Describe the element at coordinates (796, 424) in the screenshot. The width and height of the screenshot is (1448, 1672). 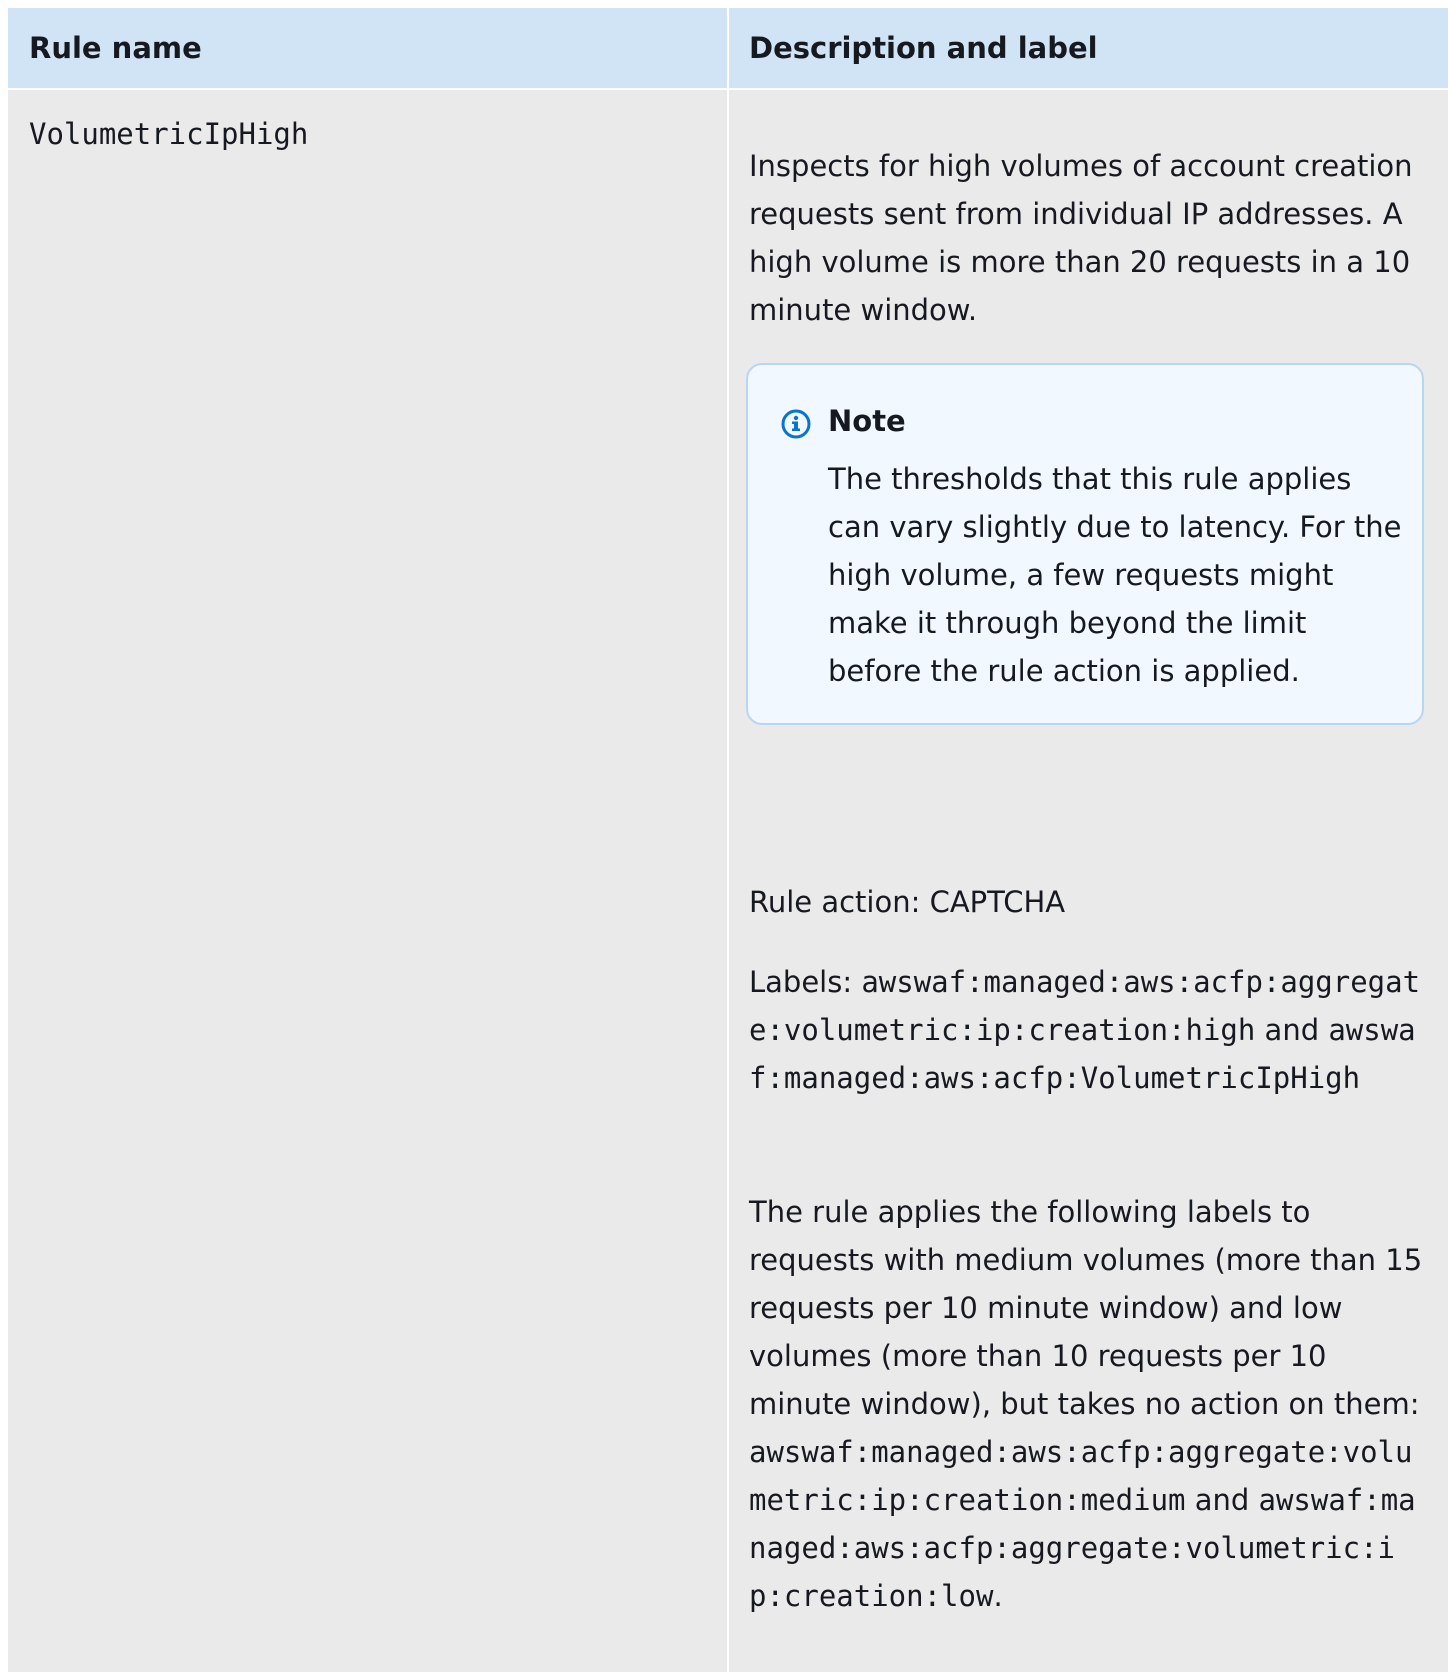
I see `info-icon` at that location.